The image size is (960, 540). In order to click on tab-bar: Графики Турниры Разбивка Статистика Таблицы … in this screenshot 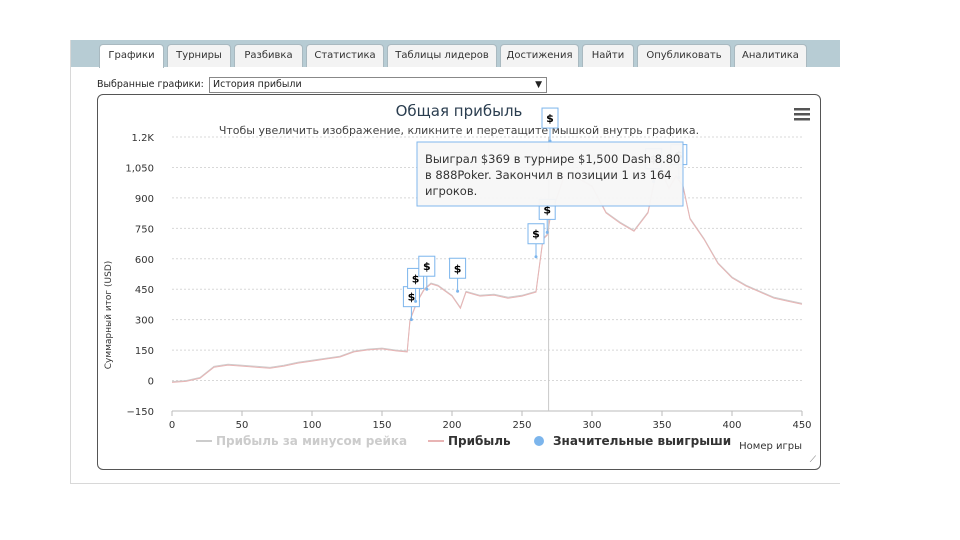, I will do `click(455, 54)`.